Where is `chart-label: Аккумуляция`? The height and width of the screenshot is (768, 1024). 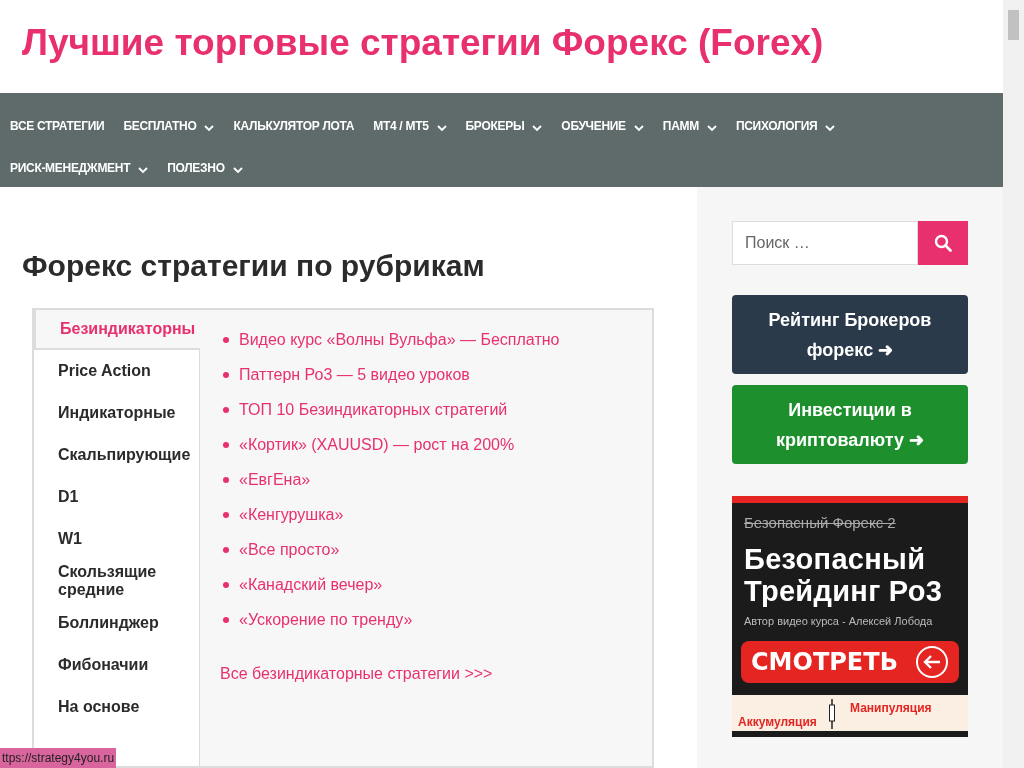
chart-label: Аккумуляция is located at coordinates (777, 722).